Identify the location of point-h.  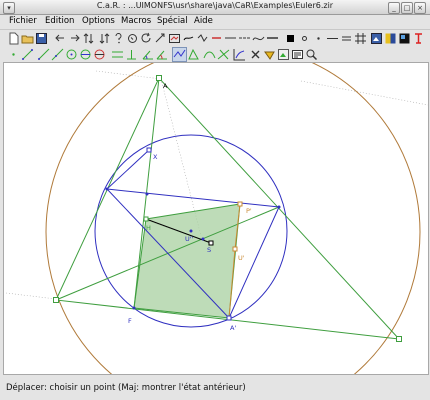
(146, 219).